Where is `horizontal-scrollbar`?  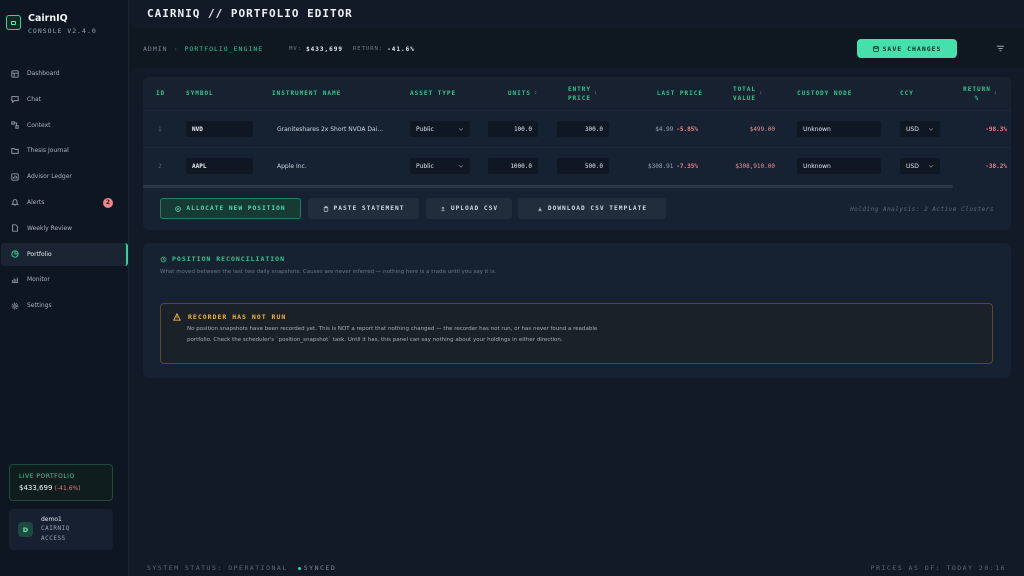 horizontal-scrollbar is located at coordinates (548, 186).